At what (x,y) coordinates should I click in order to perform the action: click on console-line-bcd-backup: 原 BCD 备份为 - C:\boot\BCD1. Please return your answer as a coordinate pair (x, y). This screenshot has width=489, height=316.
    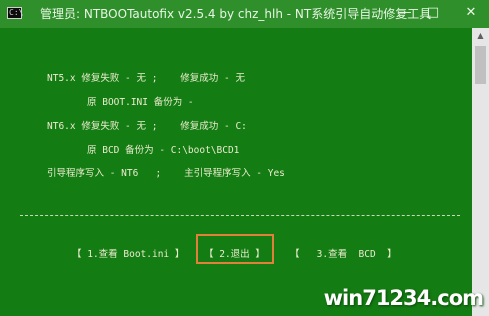
    Looking at the image, I should click on (163, 150).